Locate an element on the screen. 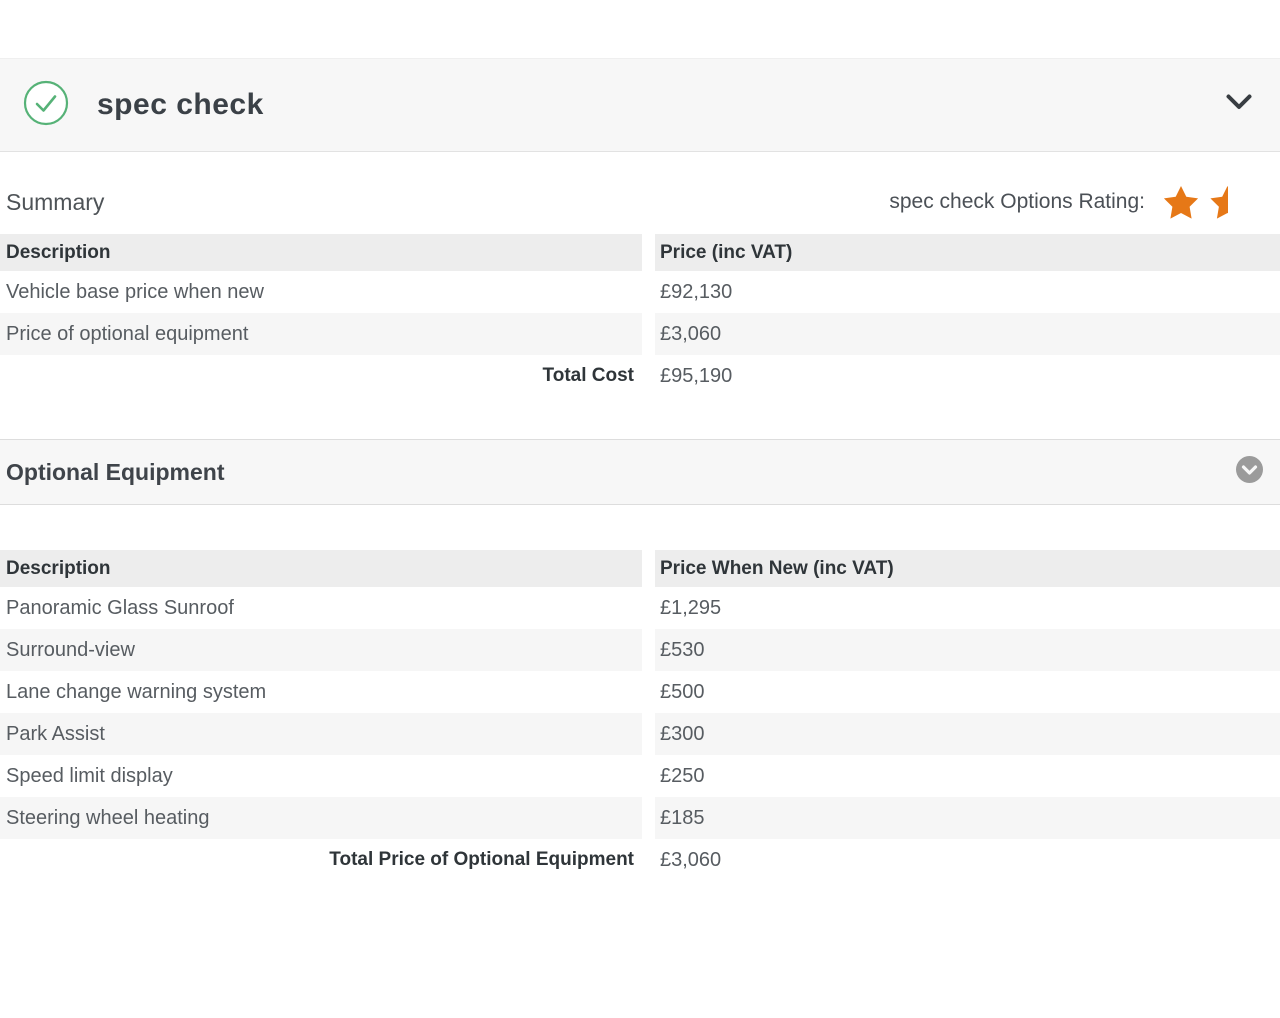  summary-table-header-row: Description Price (inc VAT) is located at coordinates (640, 252).